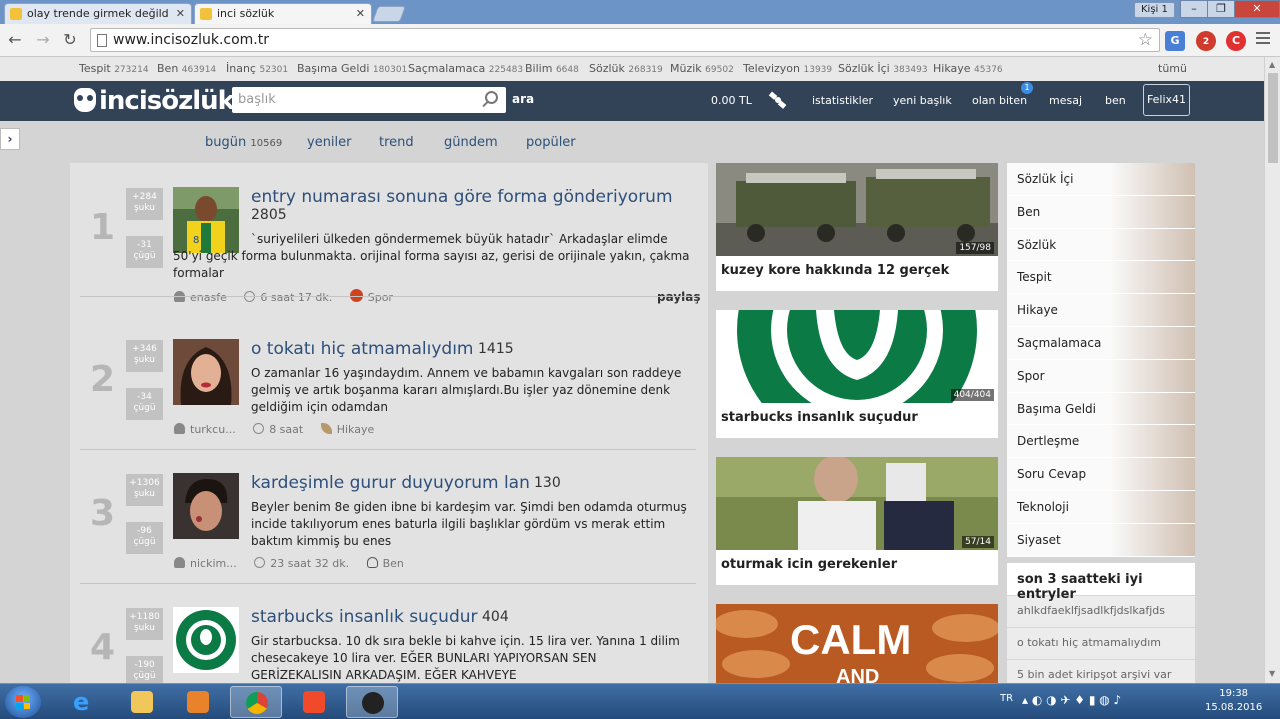 This screenshot has width=1280, height=719. I want to click on subnav-today: bugün 10569, so click(243, 142).